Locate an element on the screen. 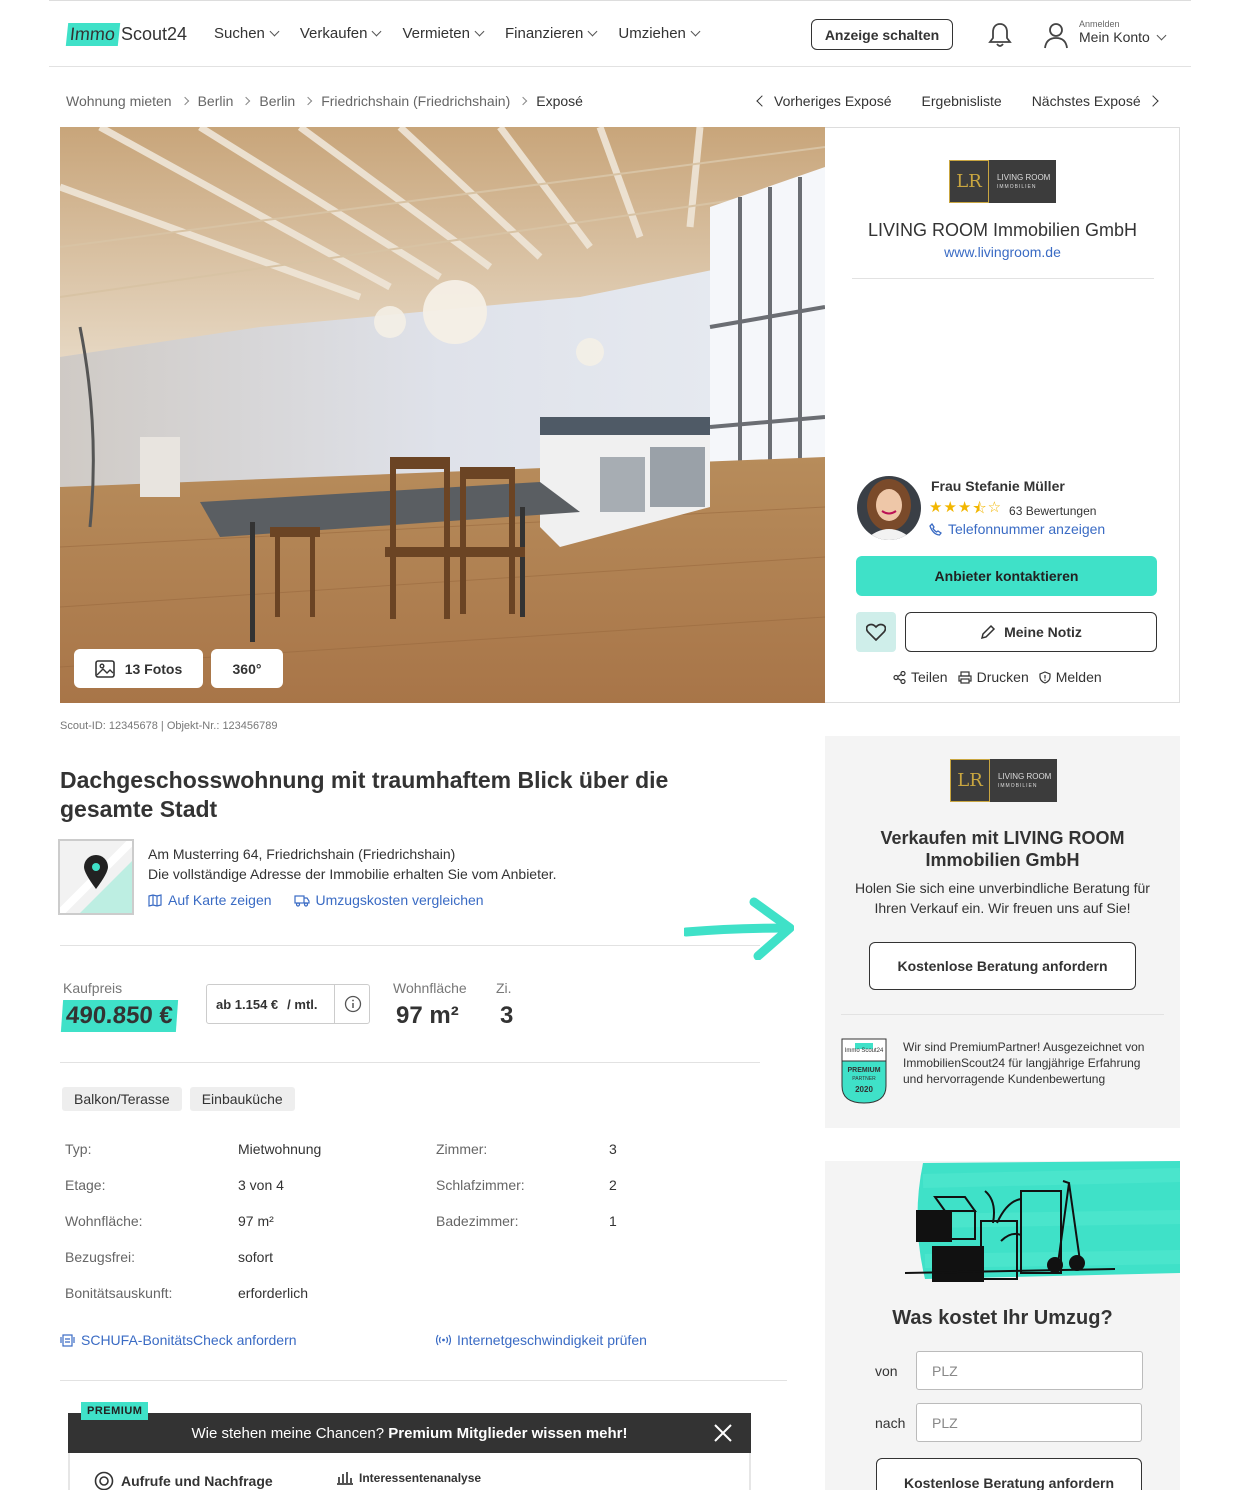 This screenshot has height=1490, width=1240. nav-verkaufen: Verkaufen is located at coordinates (340, 33).